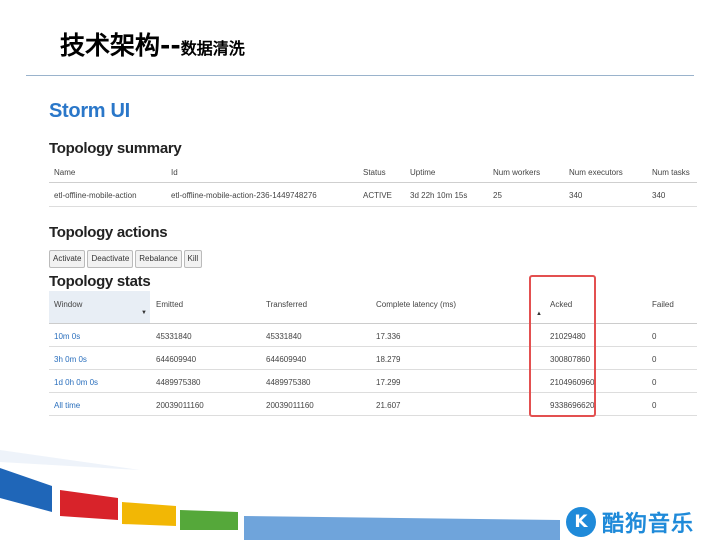  What do you see at coordinates (212, 48) in the screenshot?
I see `slide-title-sub: 数据清洗` at bounding box center [212, 48].